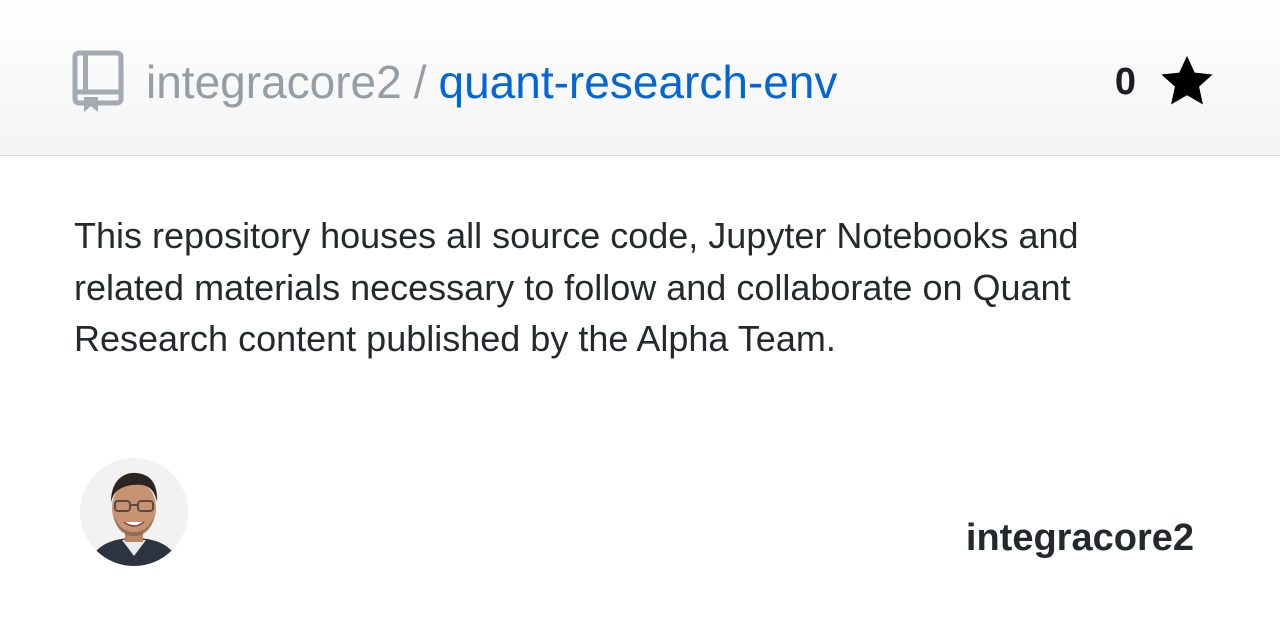  I want to click on repo-owner: integracore2, so click(274, 82).